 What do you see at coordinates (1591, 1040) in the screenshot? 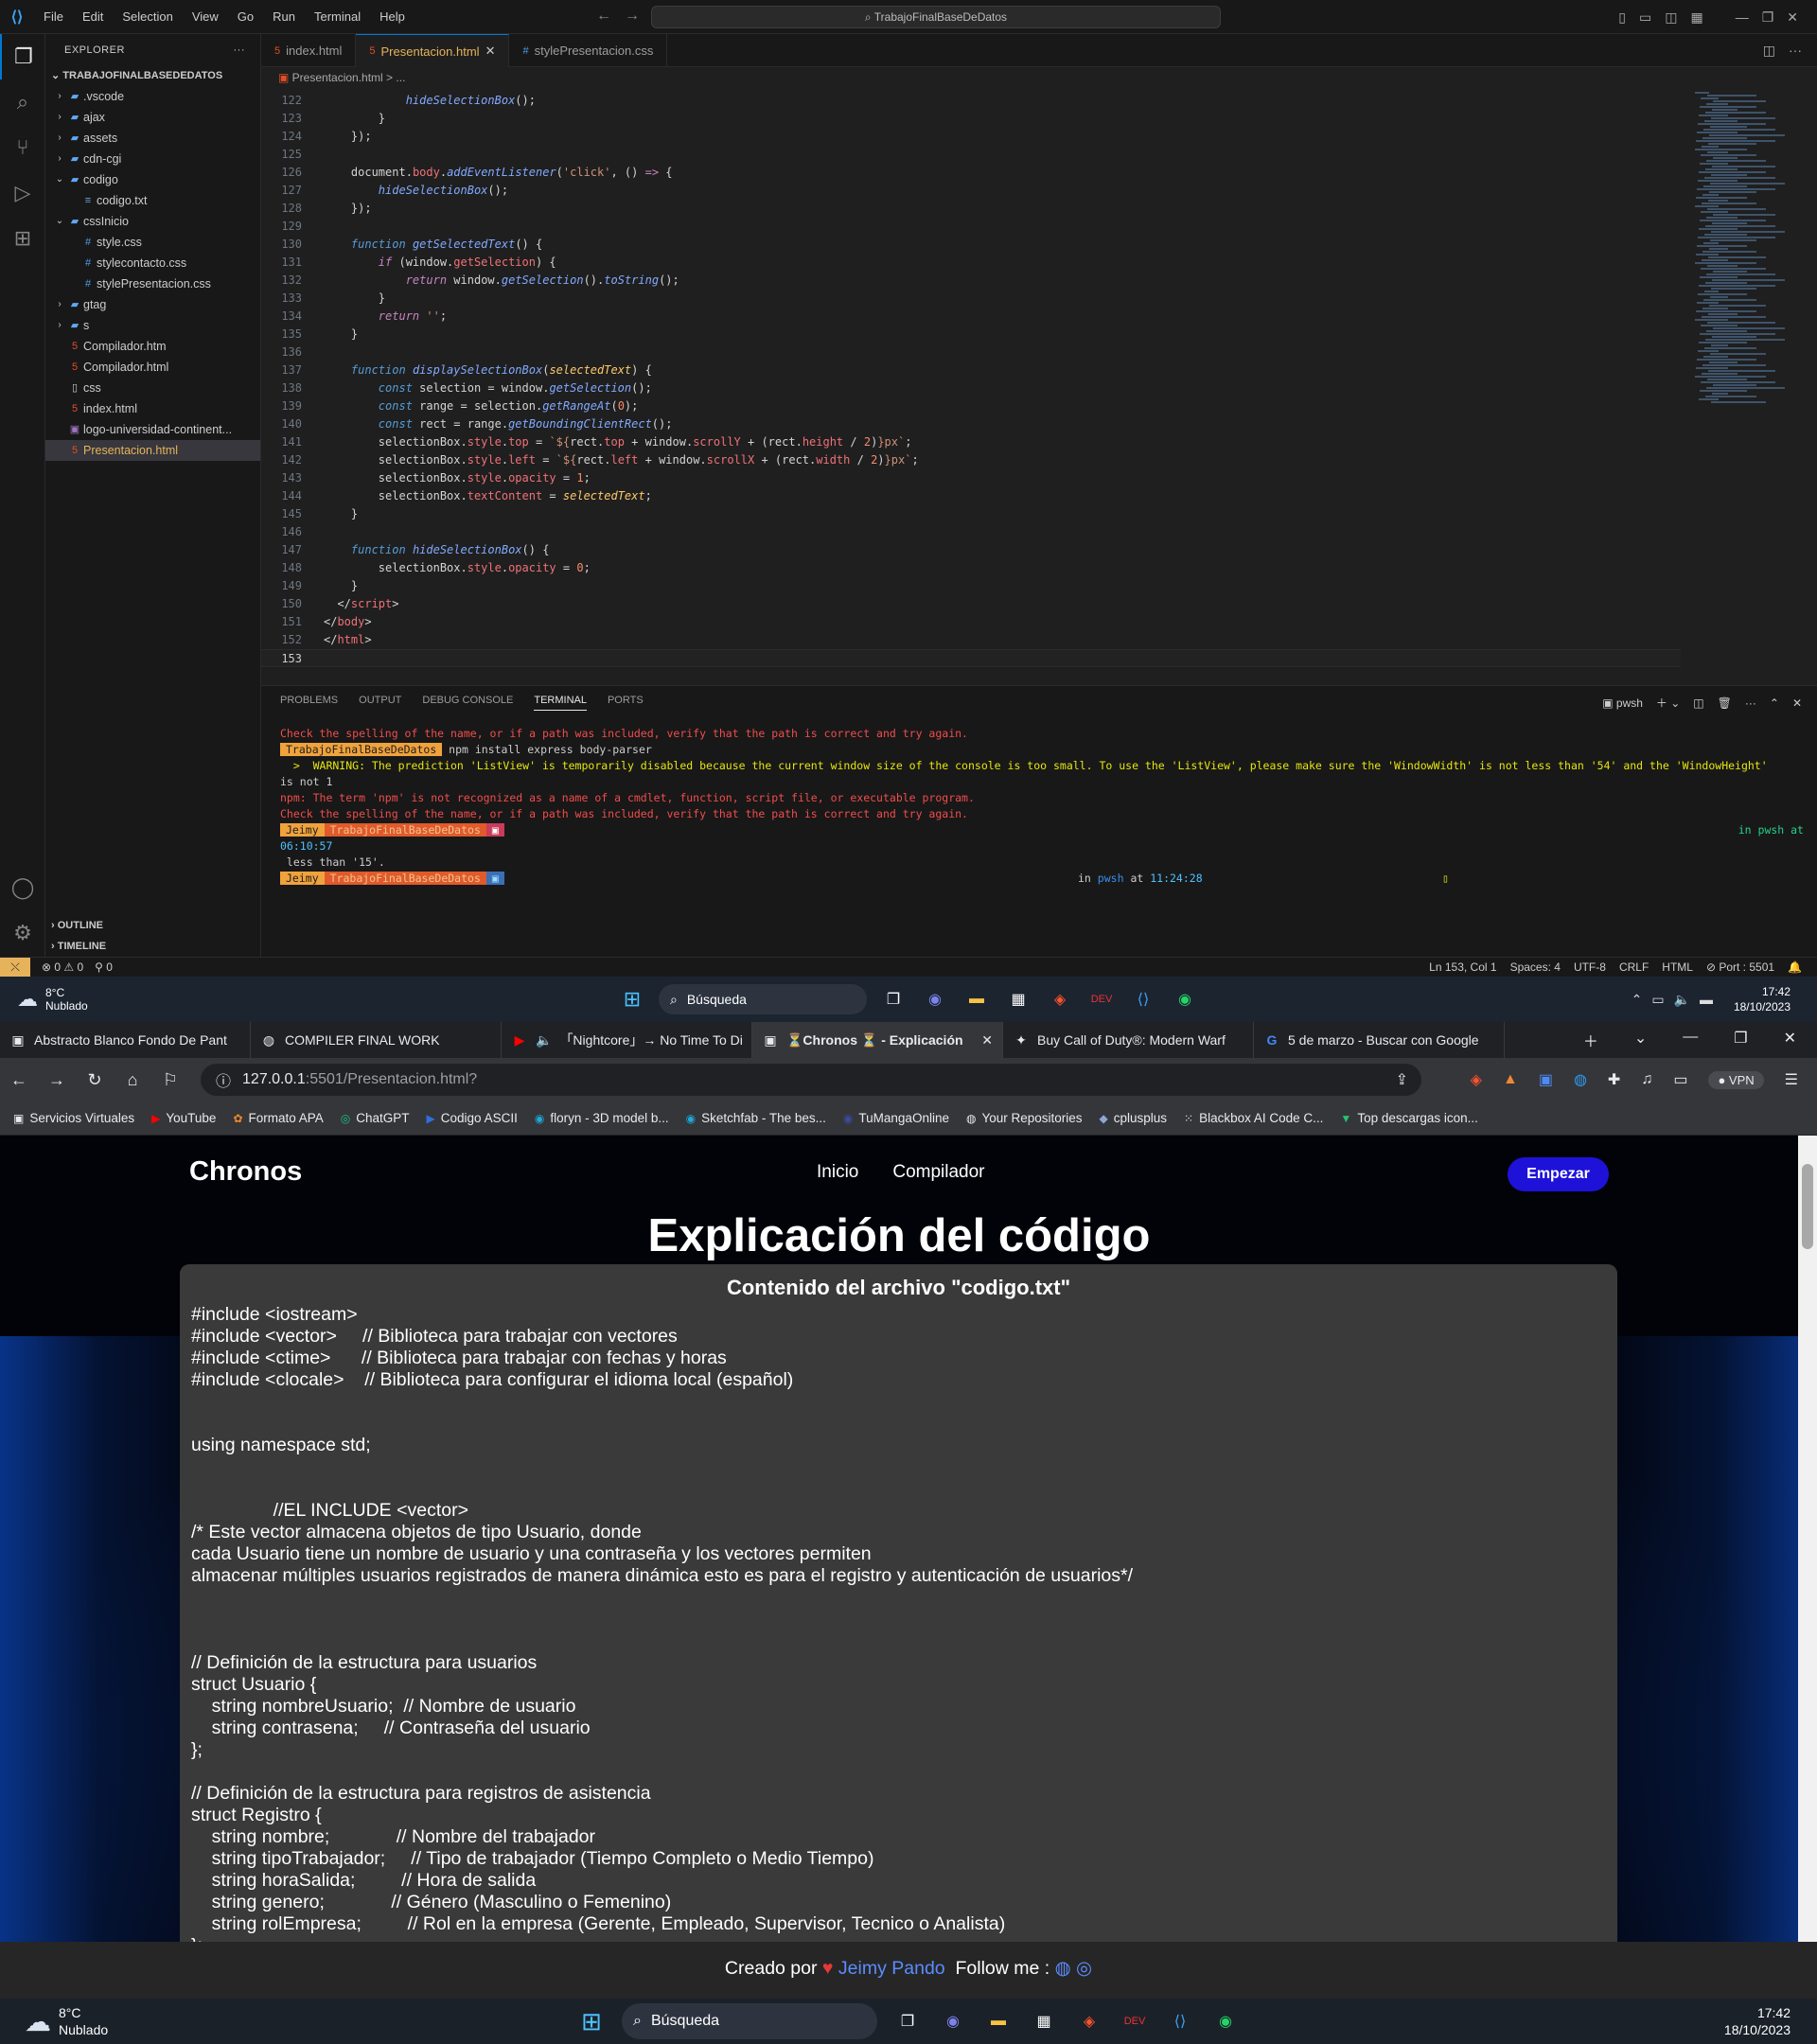
I see `new-tab-icon: ＋` at bounding box center [1591, 1040].